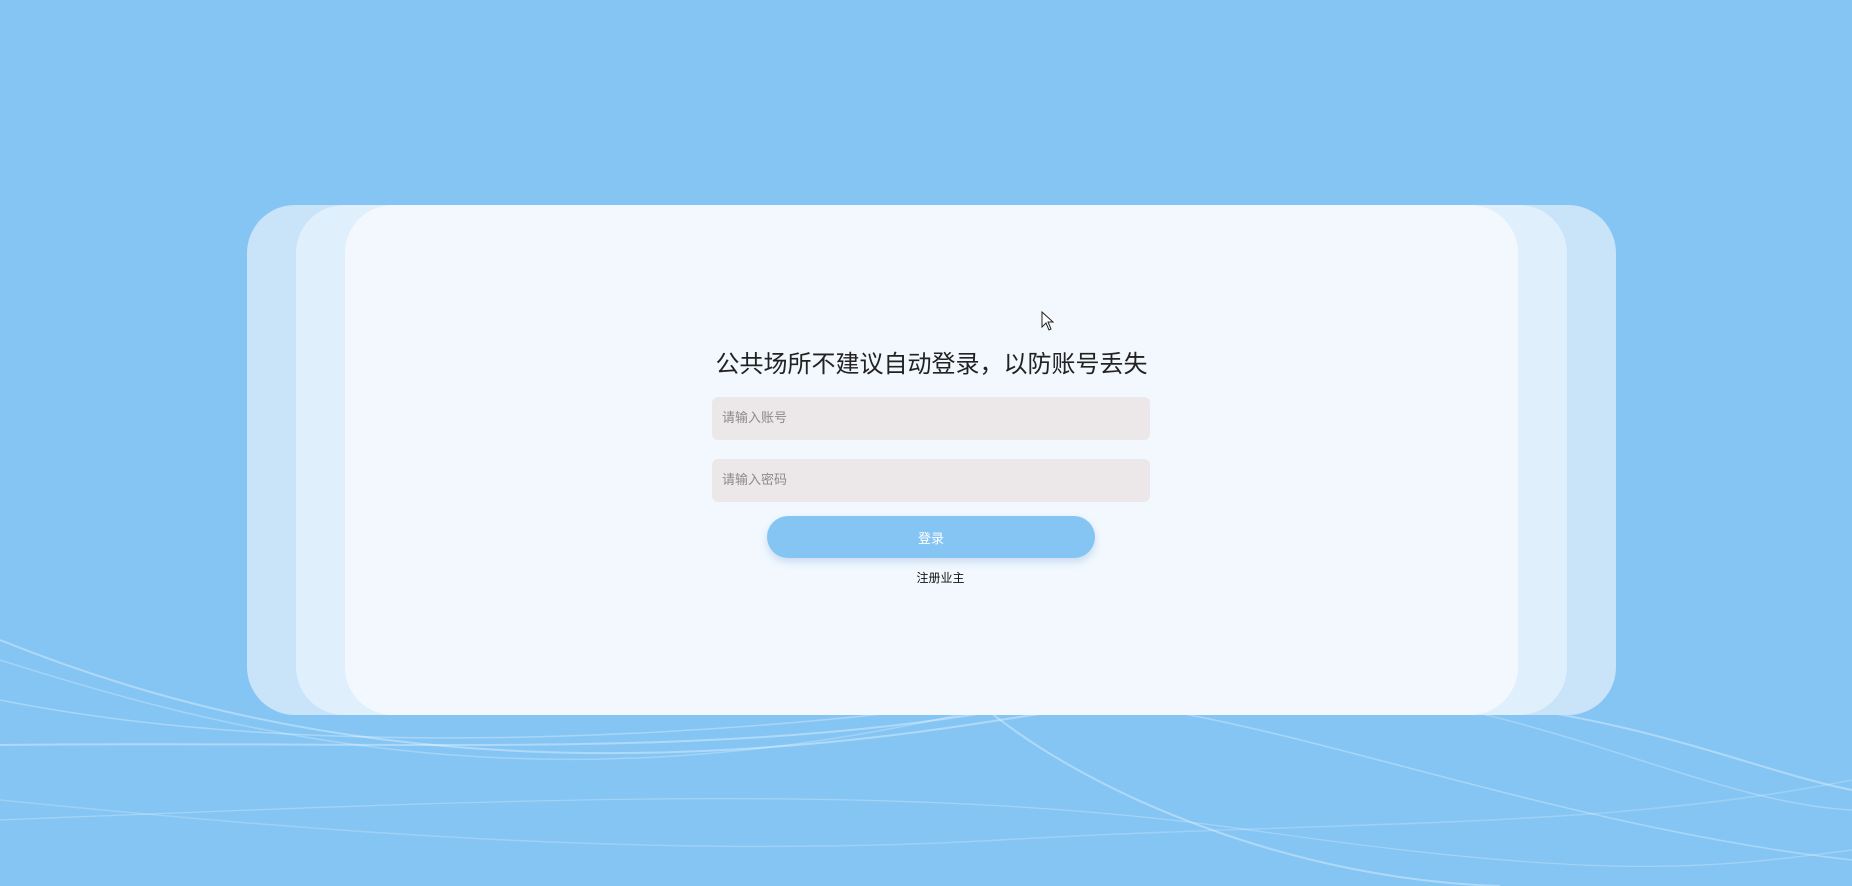 This screenshot has height=886, width=1852. Describe the element at coordinates (931, 577) in the screenshot. I see `register-owner-link: 注册业主` at that location.